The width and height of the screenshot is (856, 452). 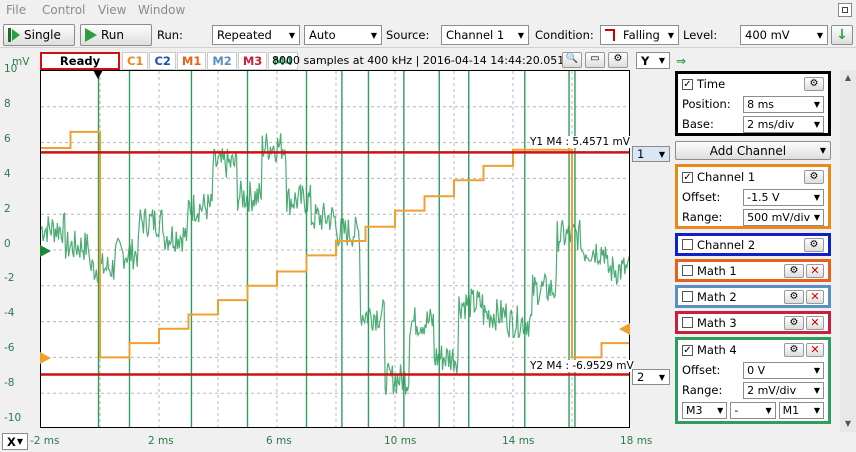 I want to click on scroll-up-icon: ▲, so click(x=848, y=78).